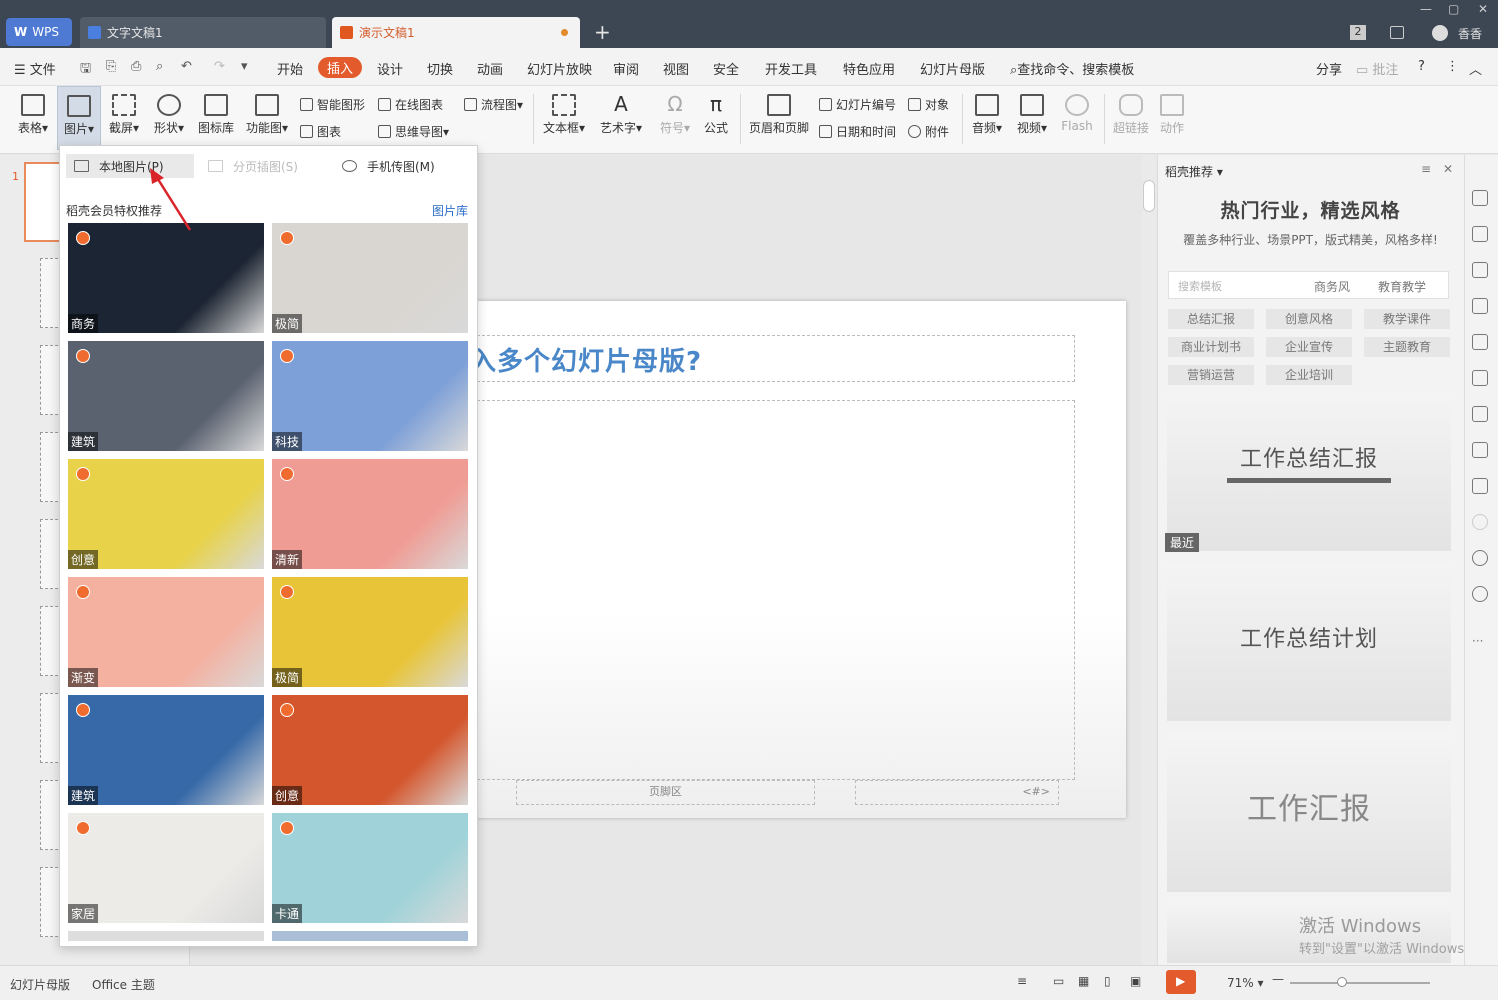 The width and height of the screenshot is (1498, 1000). What do you see at coordinates (675, 118) in the screenshot?
I see `symbol-button: Ω 符号▾` at bounding box center [675, 118].